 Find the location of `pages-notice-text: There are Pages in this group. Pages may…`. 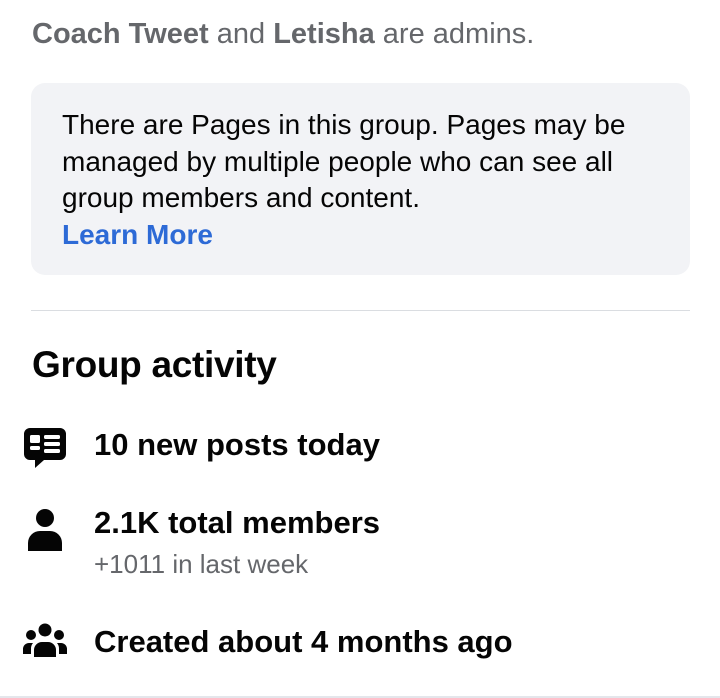

pages-notice-text: There are Pages in this group. Pages may… is located at coordinates (344, 161).